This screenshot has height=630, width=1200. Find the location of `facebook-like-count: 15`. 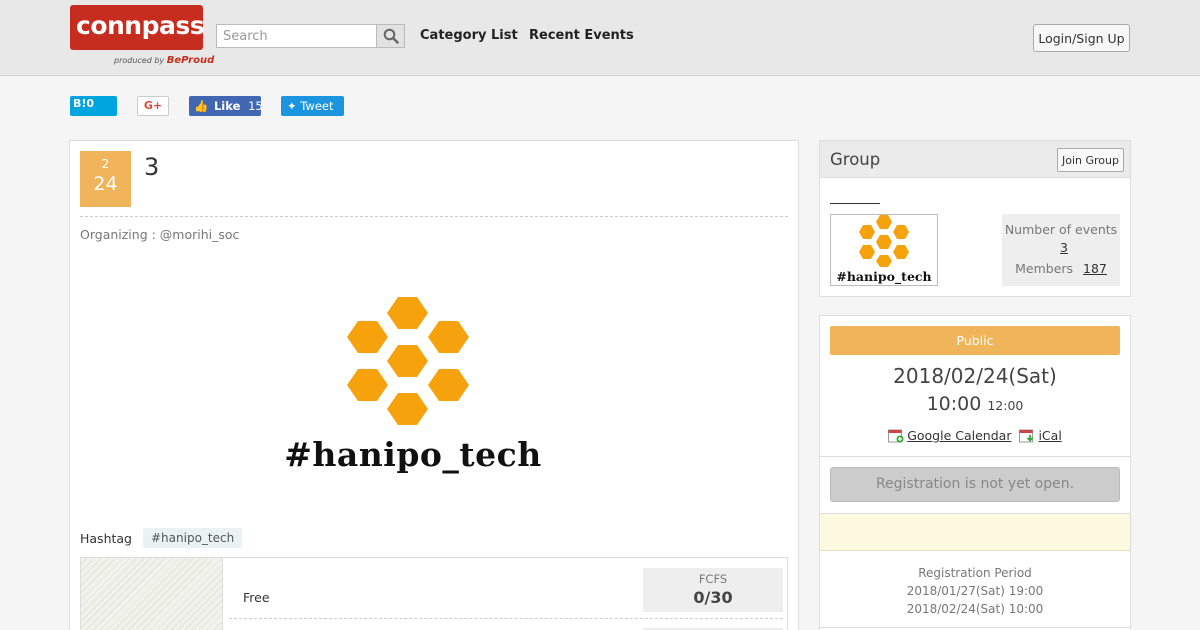

facebook-like-count: 15 is located at coordinates (255, 106).